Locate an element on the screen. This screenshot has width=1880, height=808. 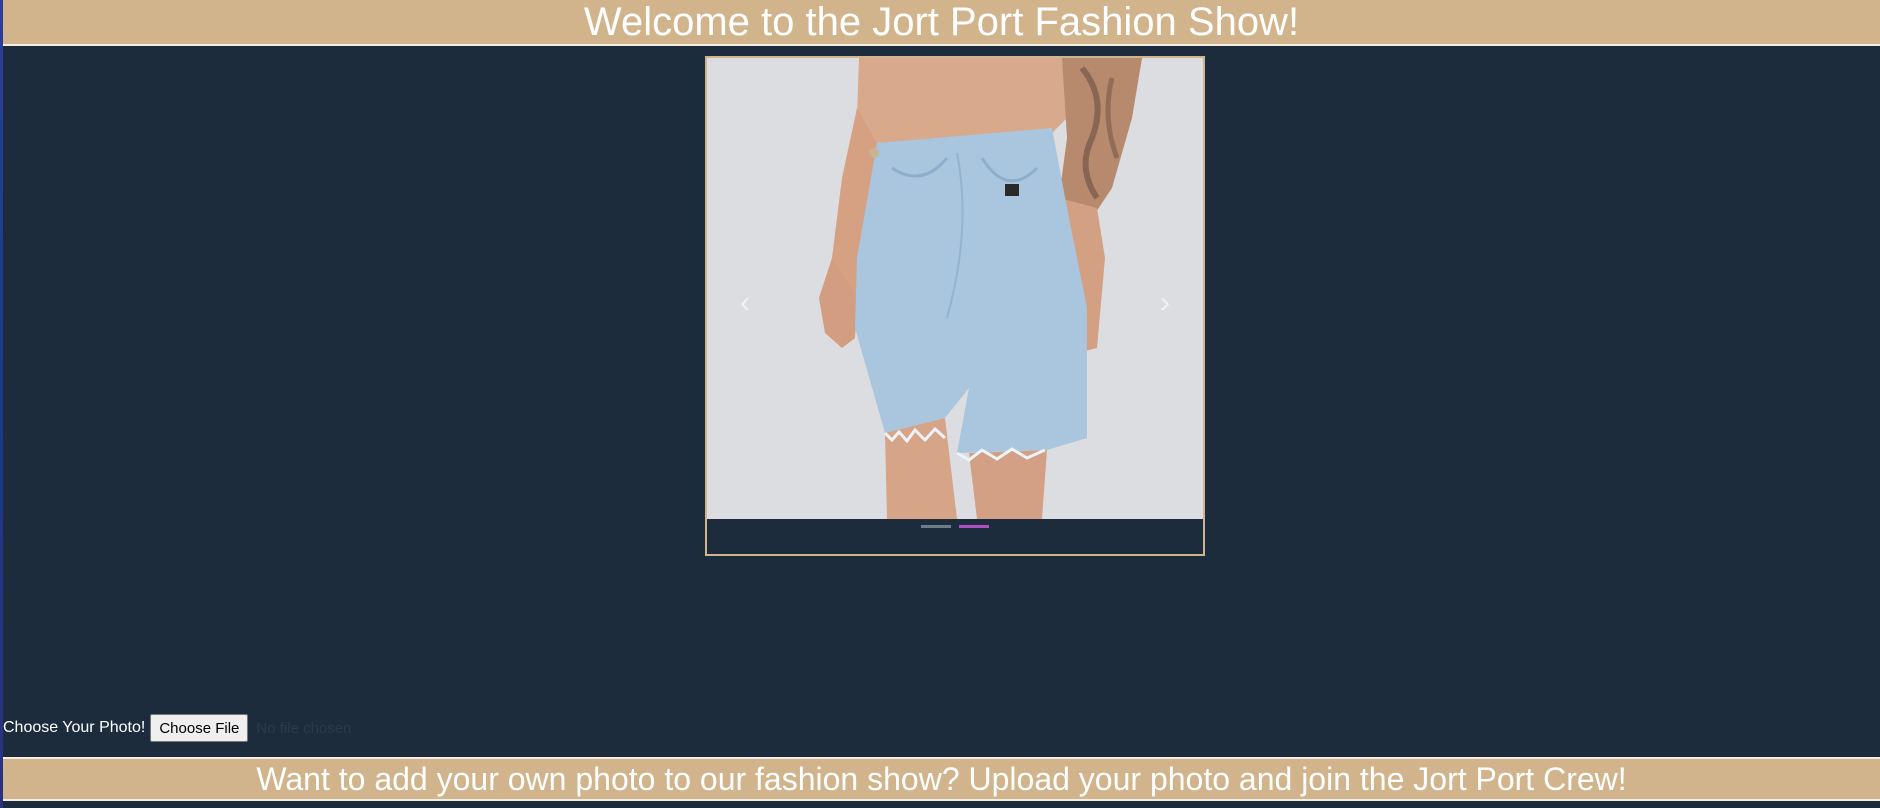
chevron-left-icon: ‹ is located at coordinates (745, 302).